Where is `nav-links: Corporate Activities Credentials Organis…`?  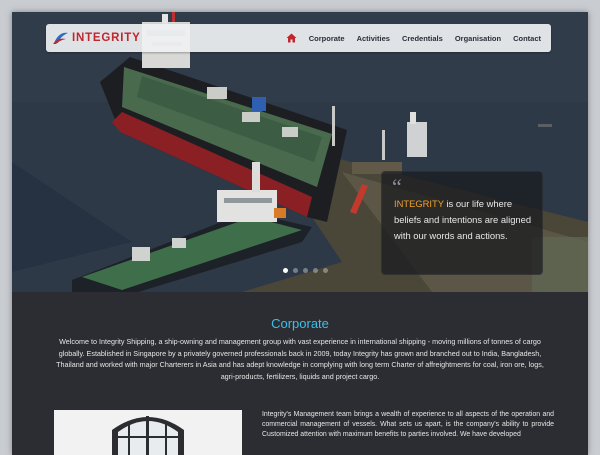 nav-links: Corporate Activities Credentials Organis… is located at coordinates (413, 38).